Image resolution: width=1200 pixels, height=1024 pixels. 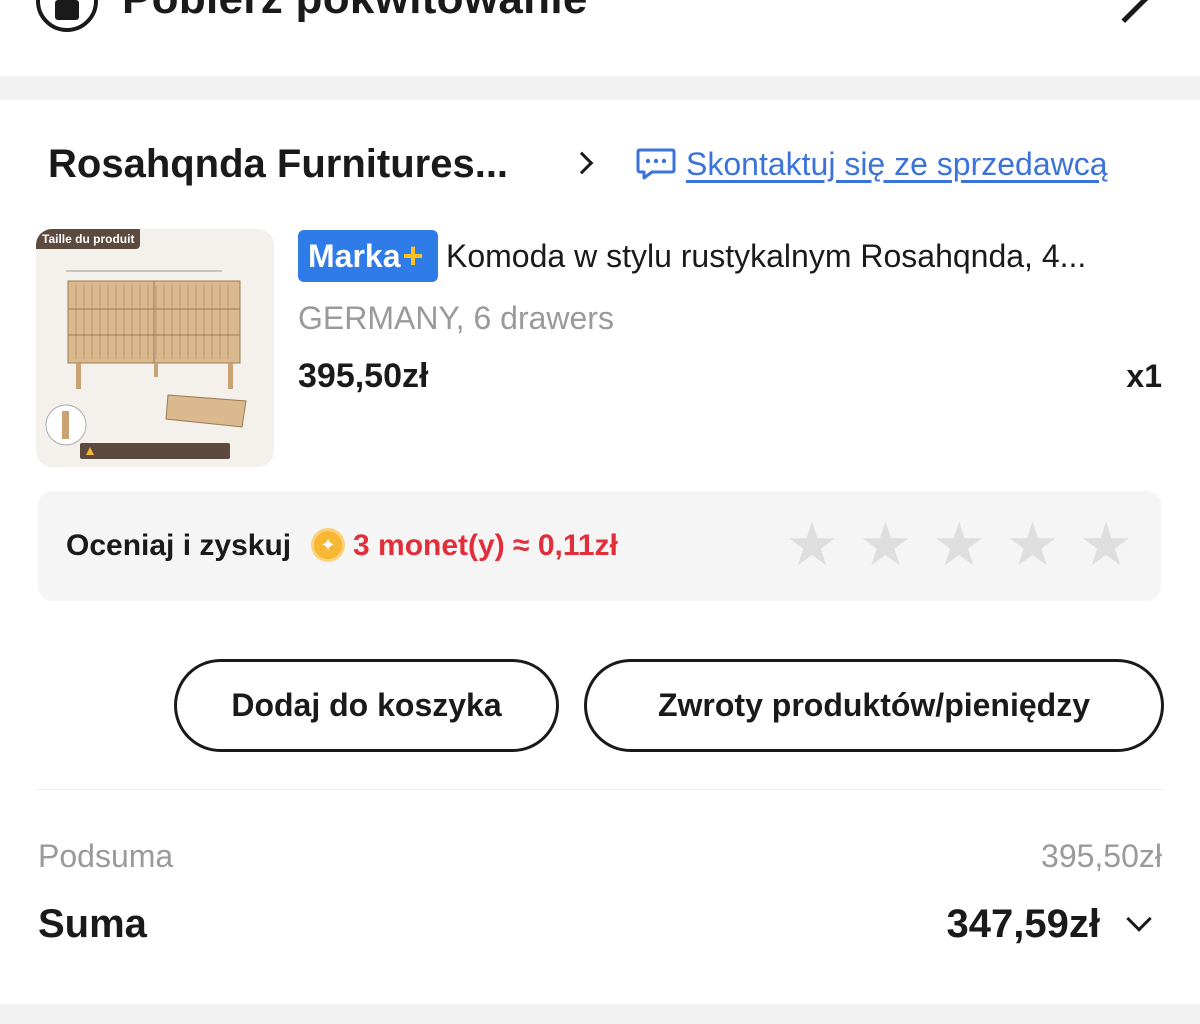 What do you see at coordinates (355, 12) in the screenshot?
I see `download-receipt-label: Pobierz pokwitowanie` at bounding box center [355, 12].